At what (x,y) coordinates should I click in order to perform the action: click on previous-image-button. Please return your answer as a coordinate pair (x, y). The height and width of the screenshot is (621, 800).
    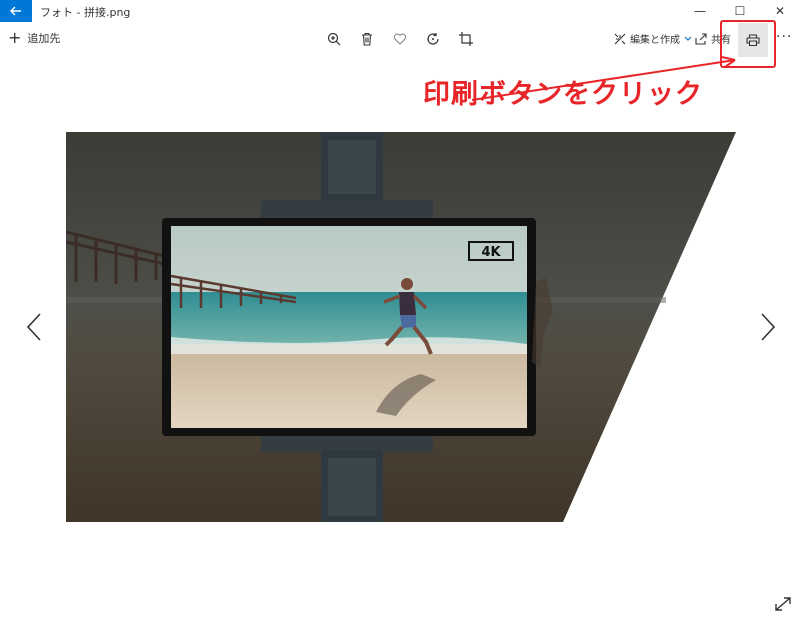
    Looking at the image, I should click on (34, 327).